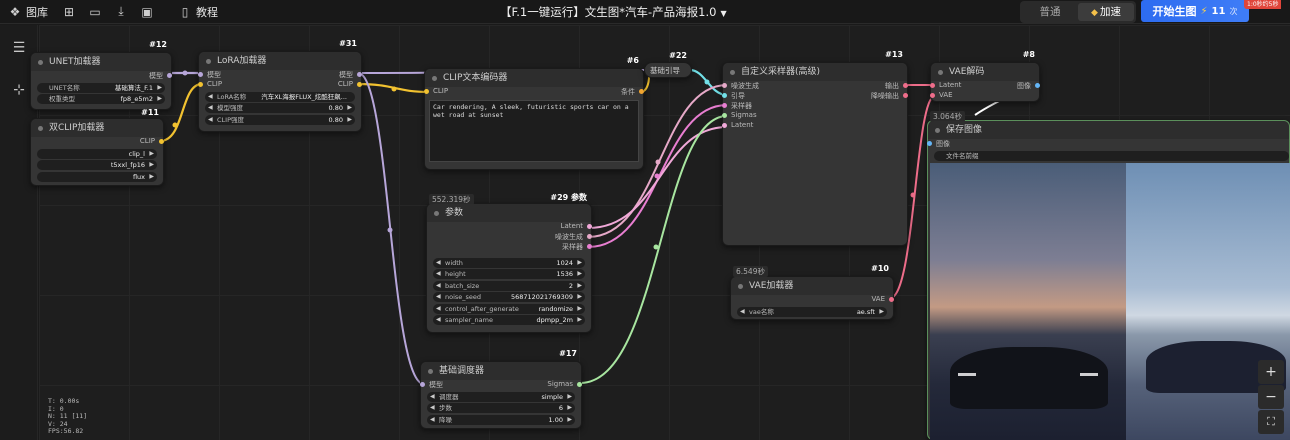 This screenshot has width=1290, height=440. What do you see at coordinates (812, 311) in the screenshot?
I see `vae-name-combo: ◀ vae名称 ae.sft ▶` at bounding box center [812, 311].